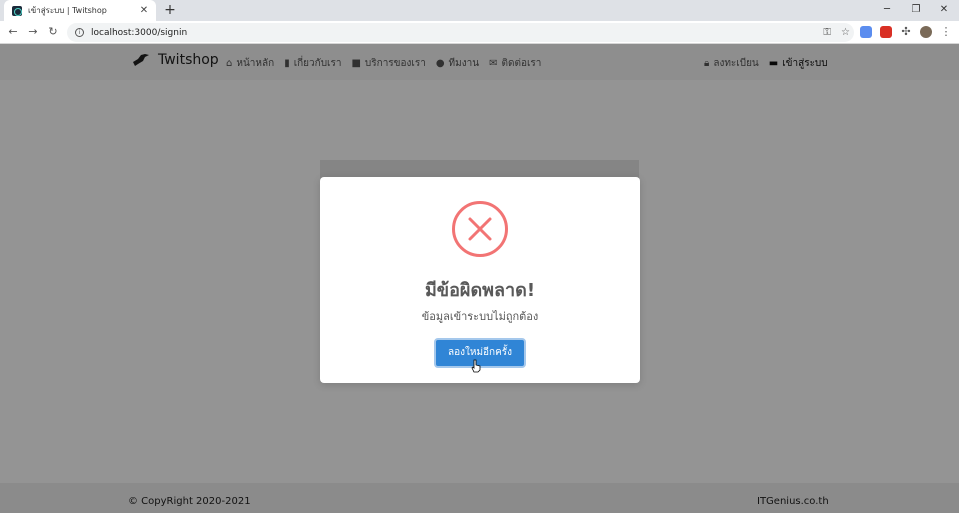 This screenshot has height=513, width=959. What do you see at coordinates (887, 10) in the screenshot?
I see `minimize-button: ─` at bounding box center [887, 10].